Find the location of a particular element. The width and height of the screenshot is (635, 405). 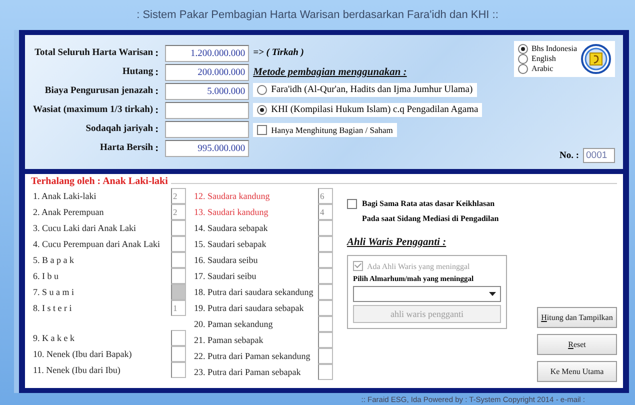

heir-label: 5. B a p a k is located at coordinates (54, 260).